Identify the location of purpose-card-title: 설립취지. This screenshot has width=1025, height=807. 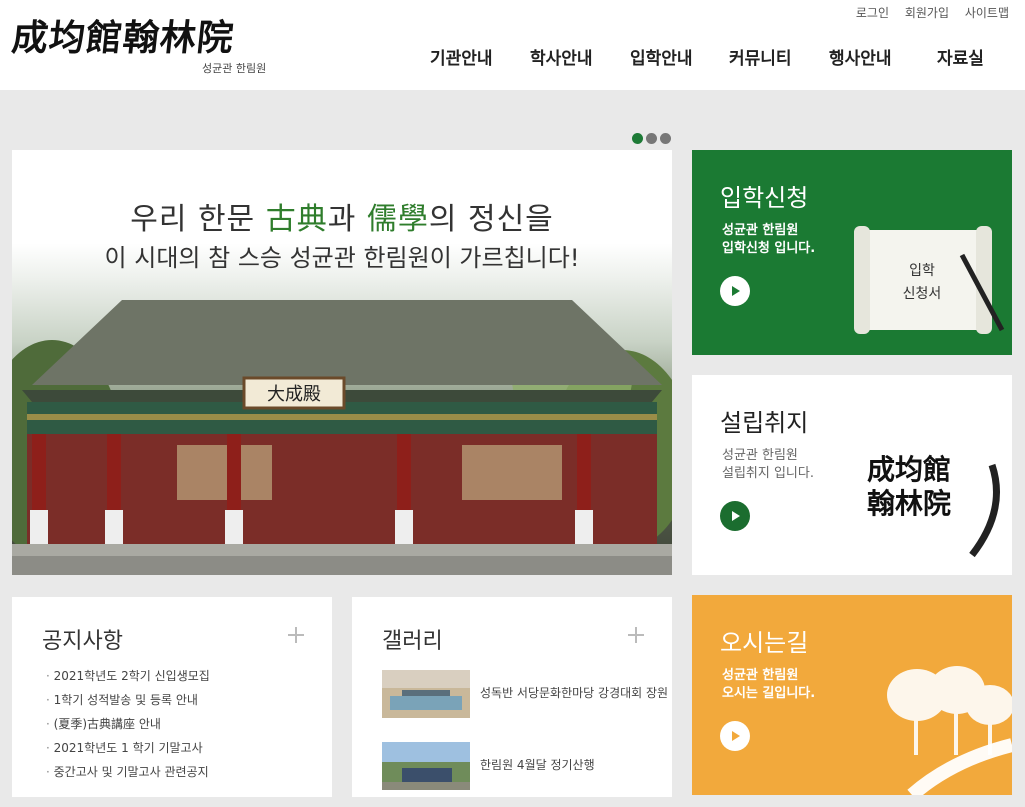
(764, 423).